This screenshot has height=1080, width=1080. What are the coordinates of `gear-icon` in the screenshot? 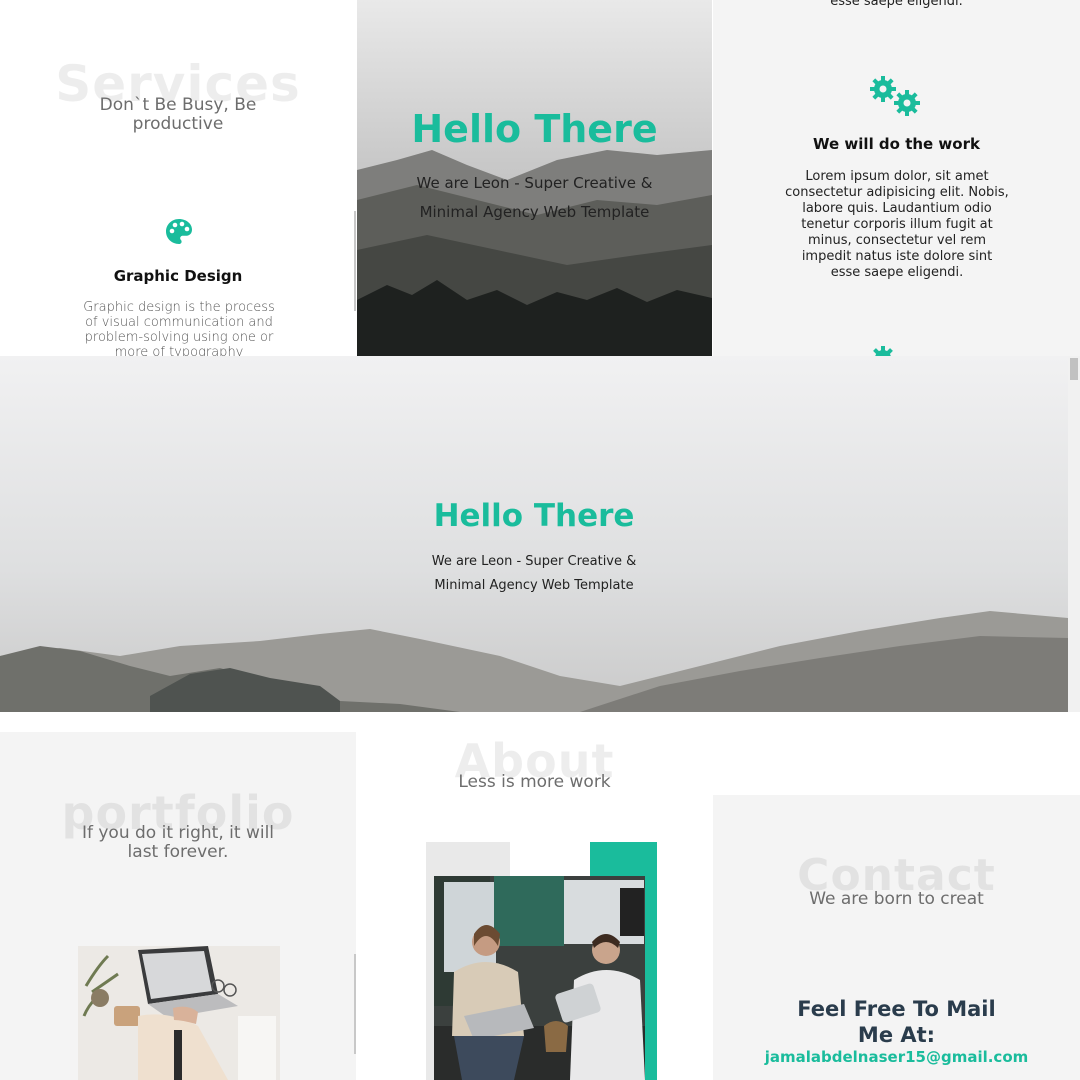 It's located at (883, 351).